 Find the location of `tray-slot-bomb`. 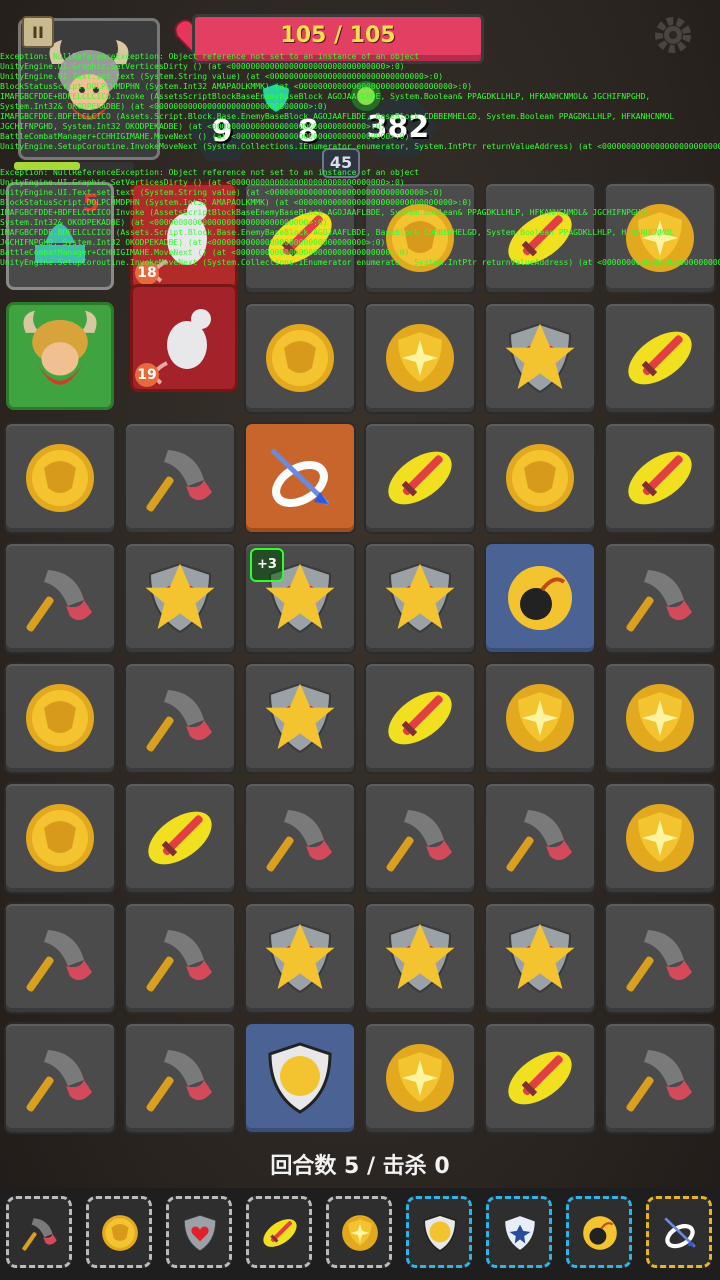

tray-slot-bomb is located at coordinates (599, 1232).